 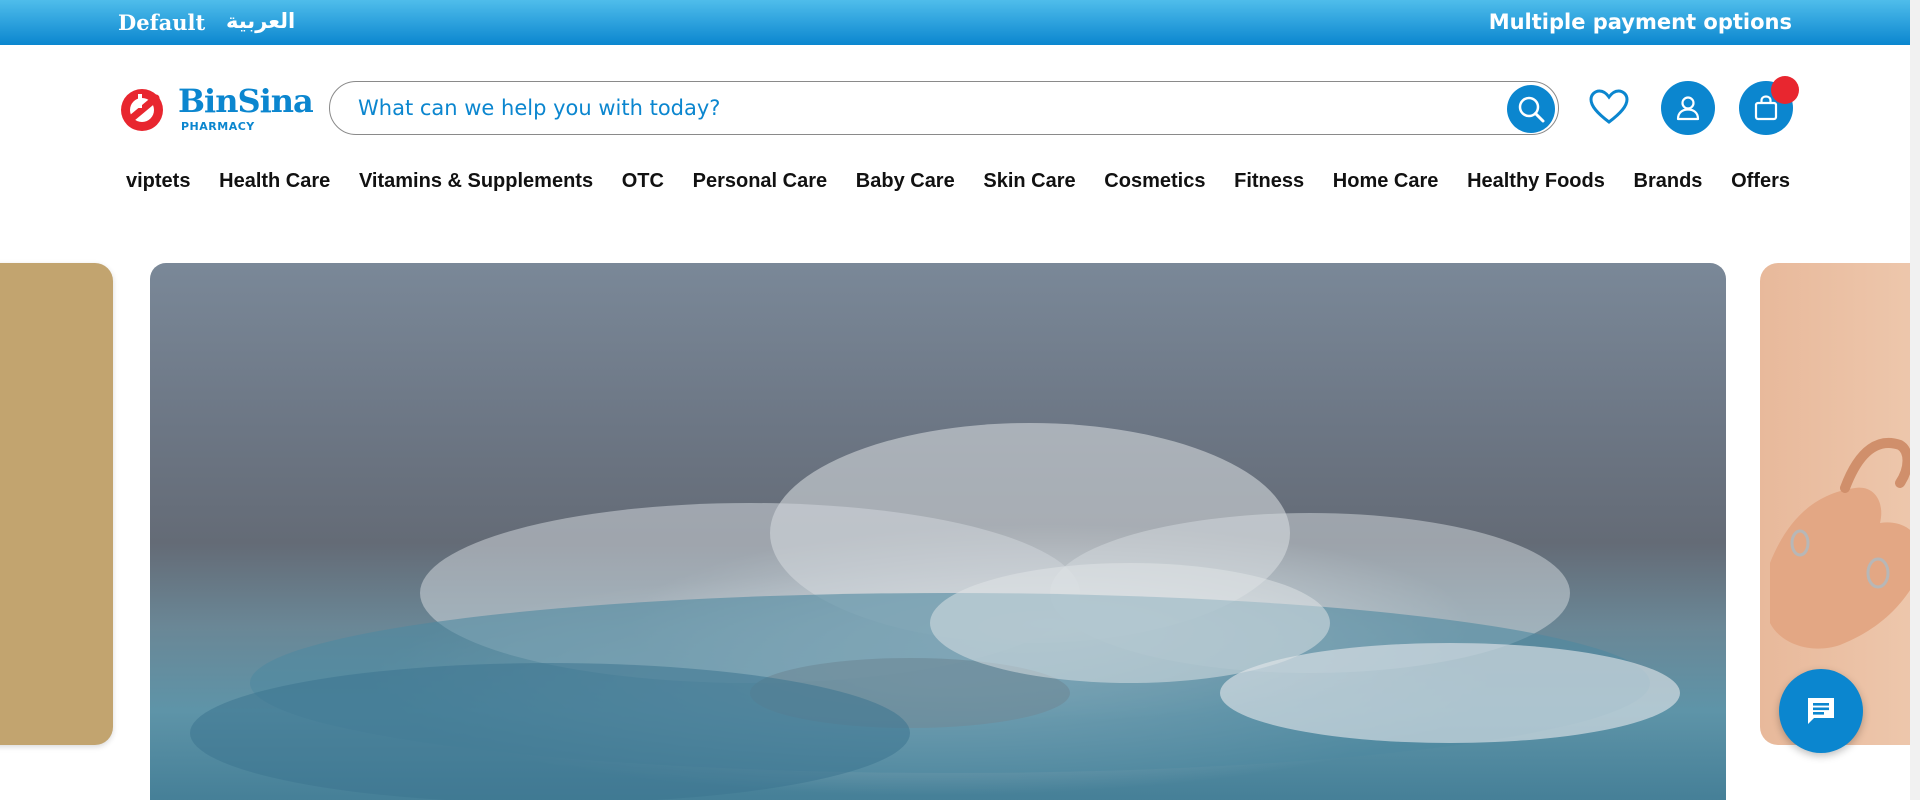 What do you see at coordinates (960, 22) in the screenshot?
I see `top-bar: Default العربية Multiple payment options` at bounding box center [960, 22].